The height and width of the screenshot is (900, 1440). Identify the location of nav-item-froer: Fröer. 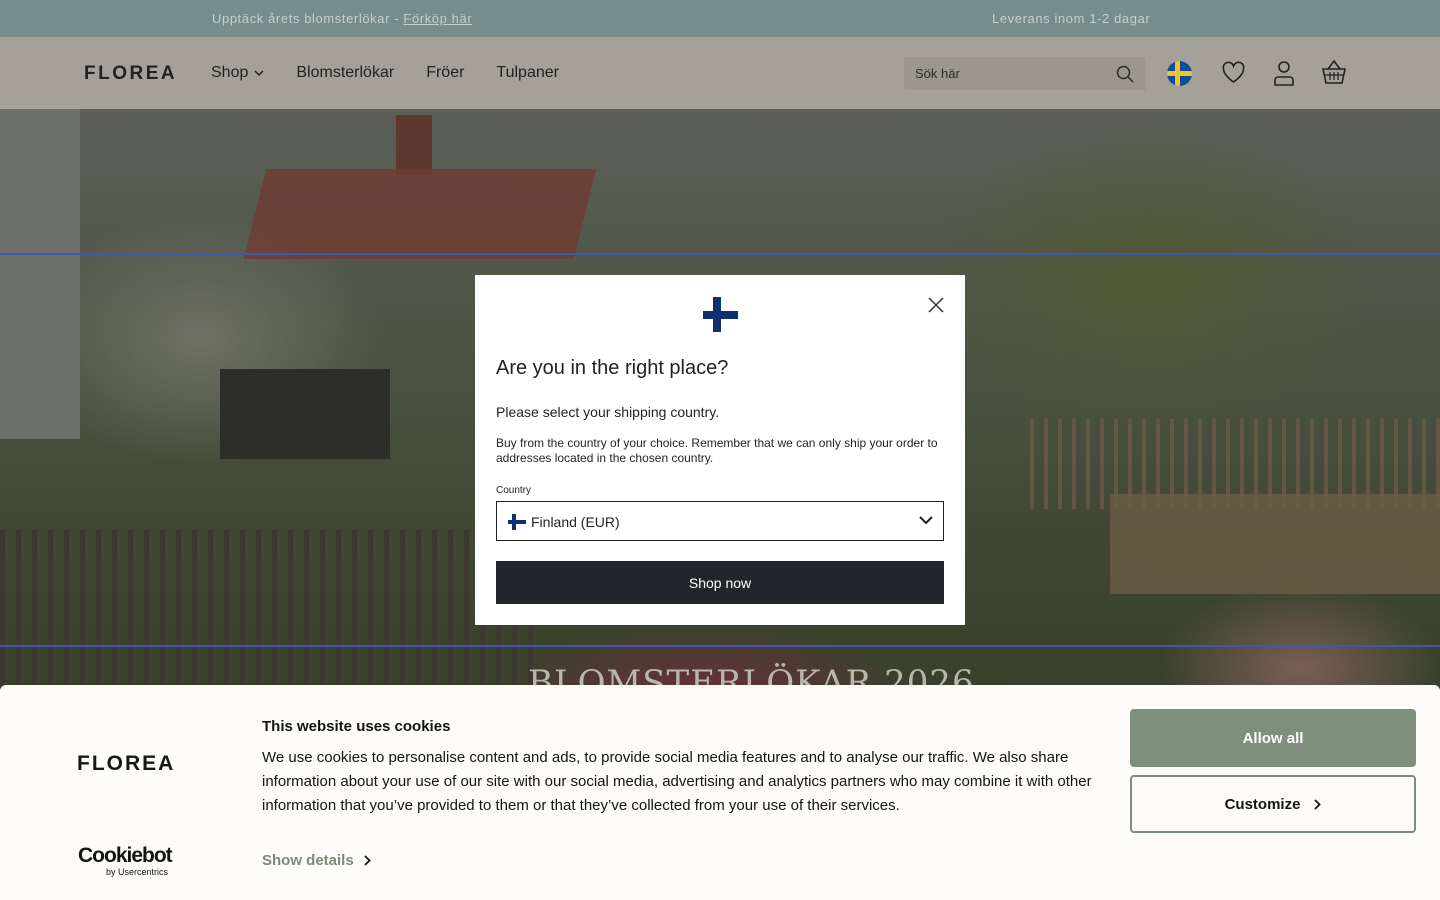
(445, 73).